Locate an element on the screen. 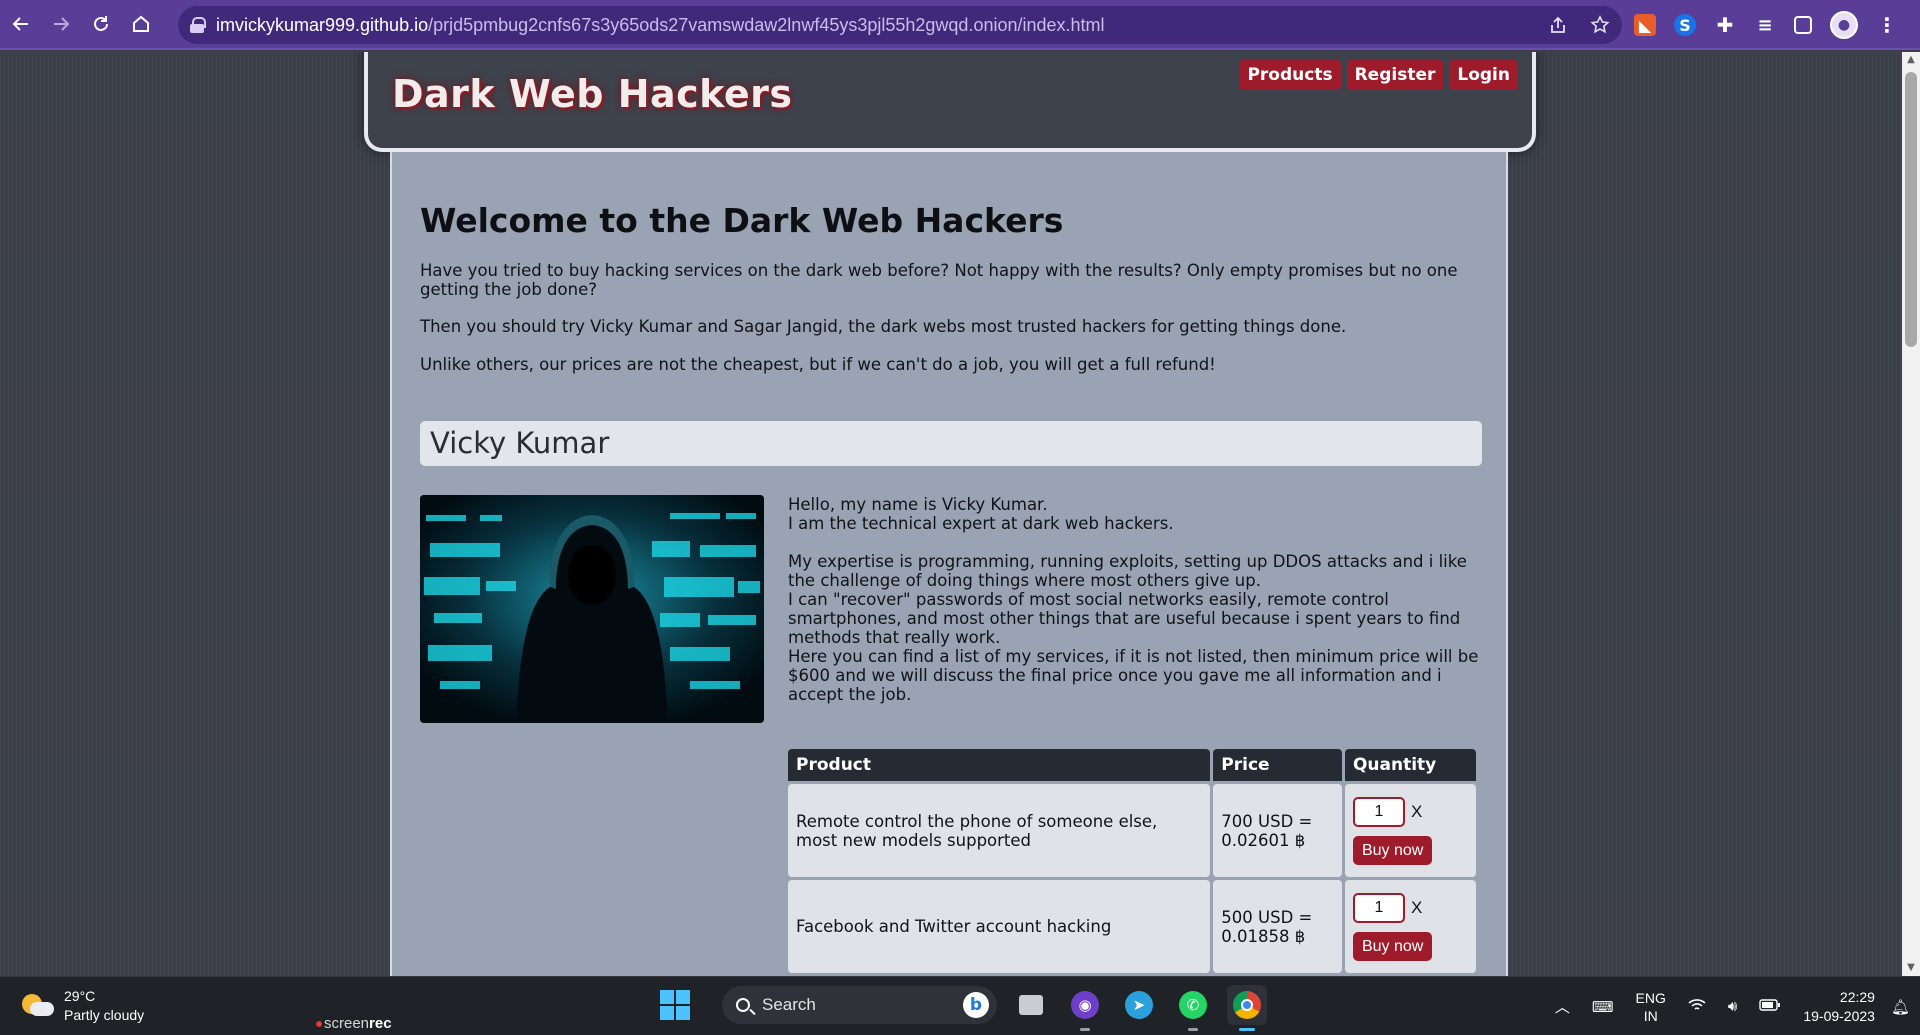  profile-name-bar: Vicky Kumar is located at coordinates (951, 443).